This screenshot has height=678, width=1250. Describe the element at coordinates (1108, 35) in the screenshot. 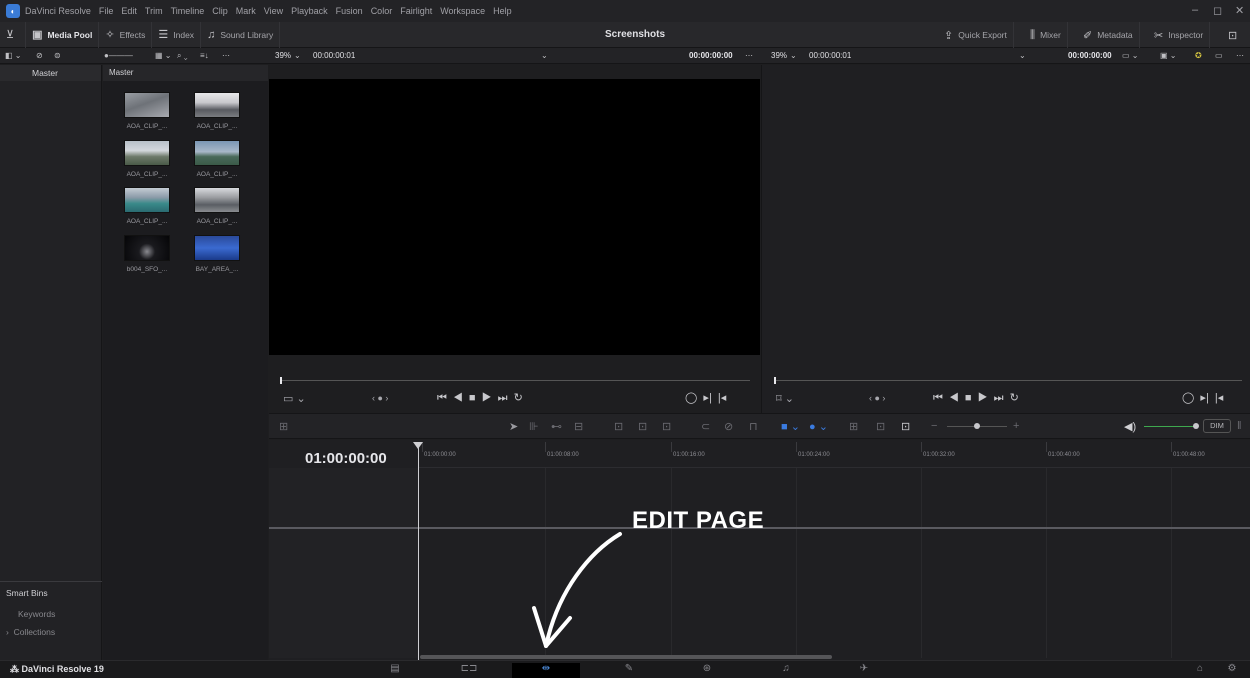

I see `metadata-button: ✐ Metadata` at that location.